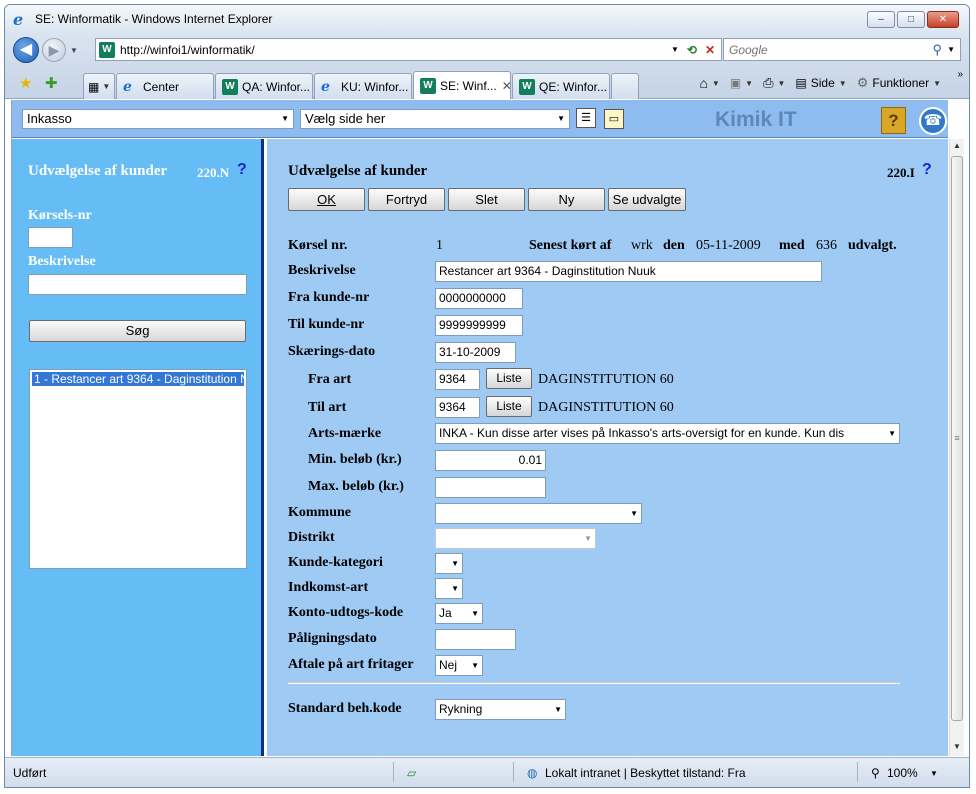 This screenshot has height=794, width=976. I want to click on page-select-value: Vælg side her, so click(345, 118).